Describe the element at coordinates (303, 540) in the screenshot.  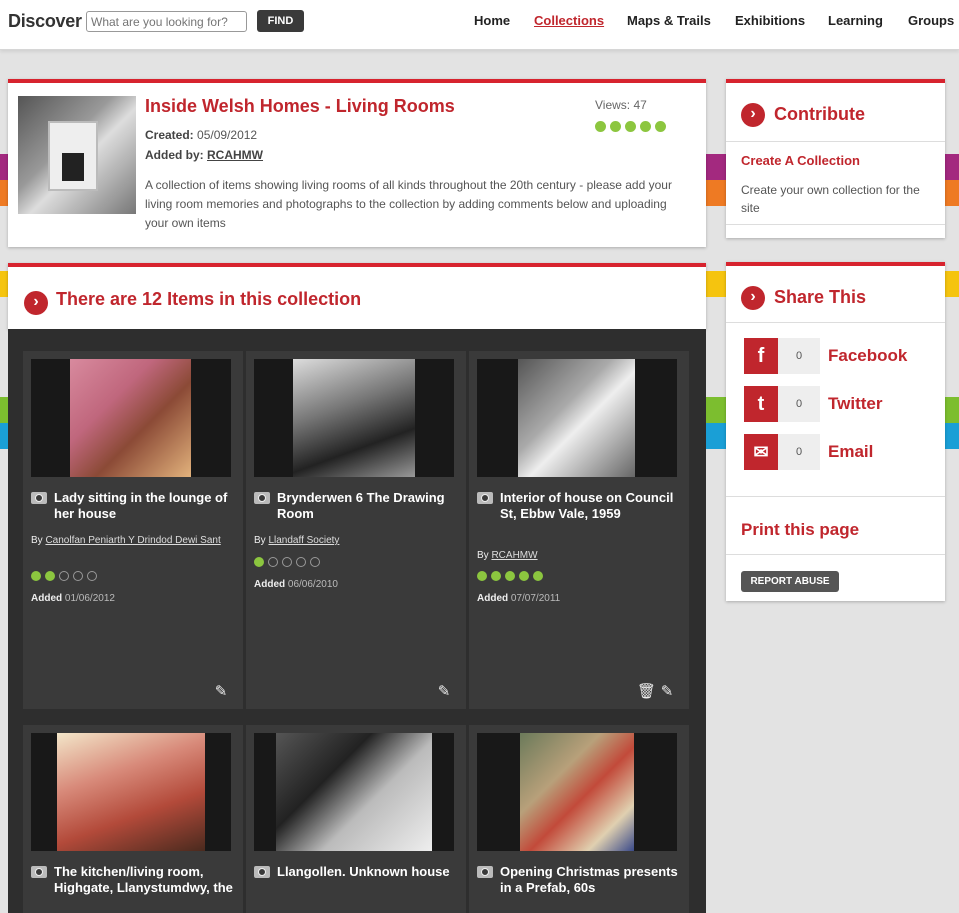
I see `author-link: Llandaff Society` at that location.